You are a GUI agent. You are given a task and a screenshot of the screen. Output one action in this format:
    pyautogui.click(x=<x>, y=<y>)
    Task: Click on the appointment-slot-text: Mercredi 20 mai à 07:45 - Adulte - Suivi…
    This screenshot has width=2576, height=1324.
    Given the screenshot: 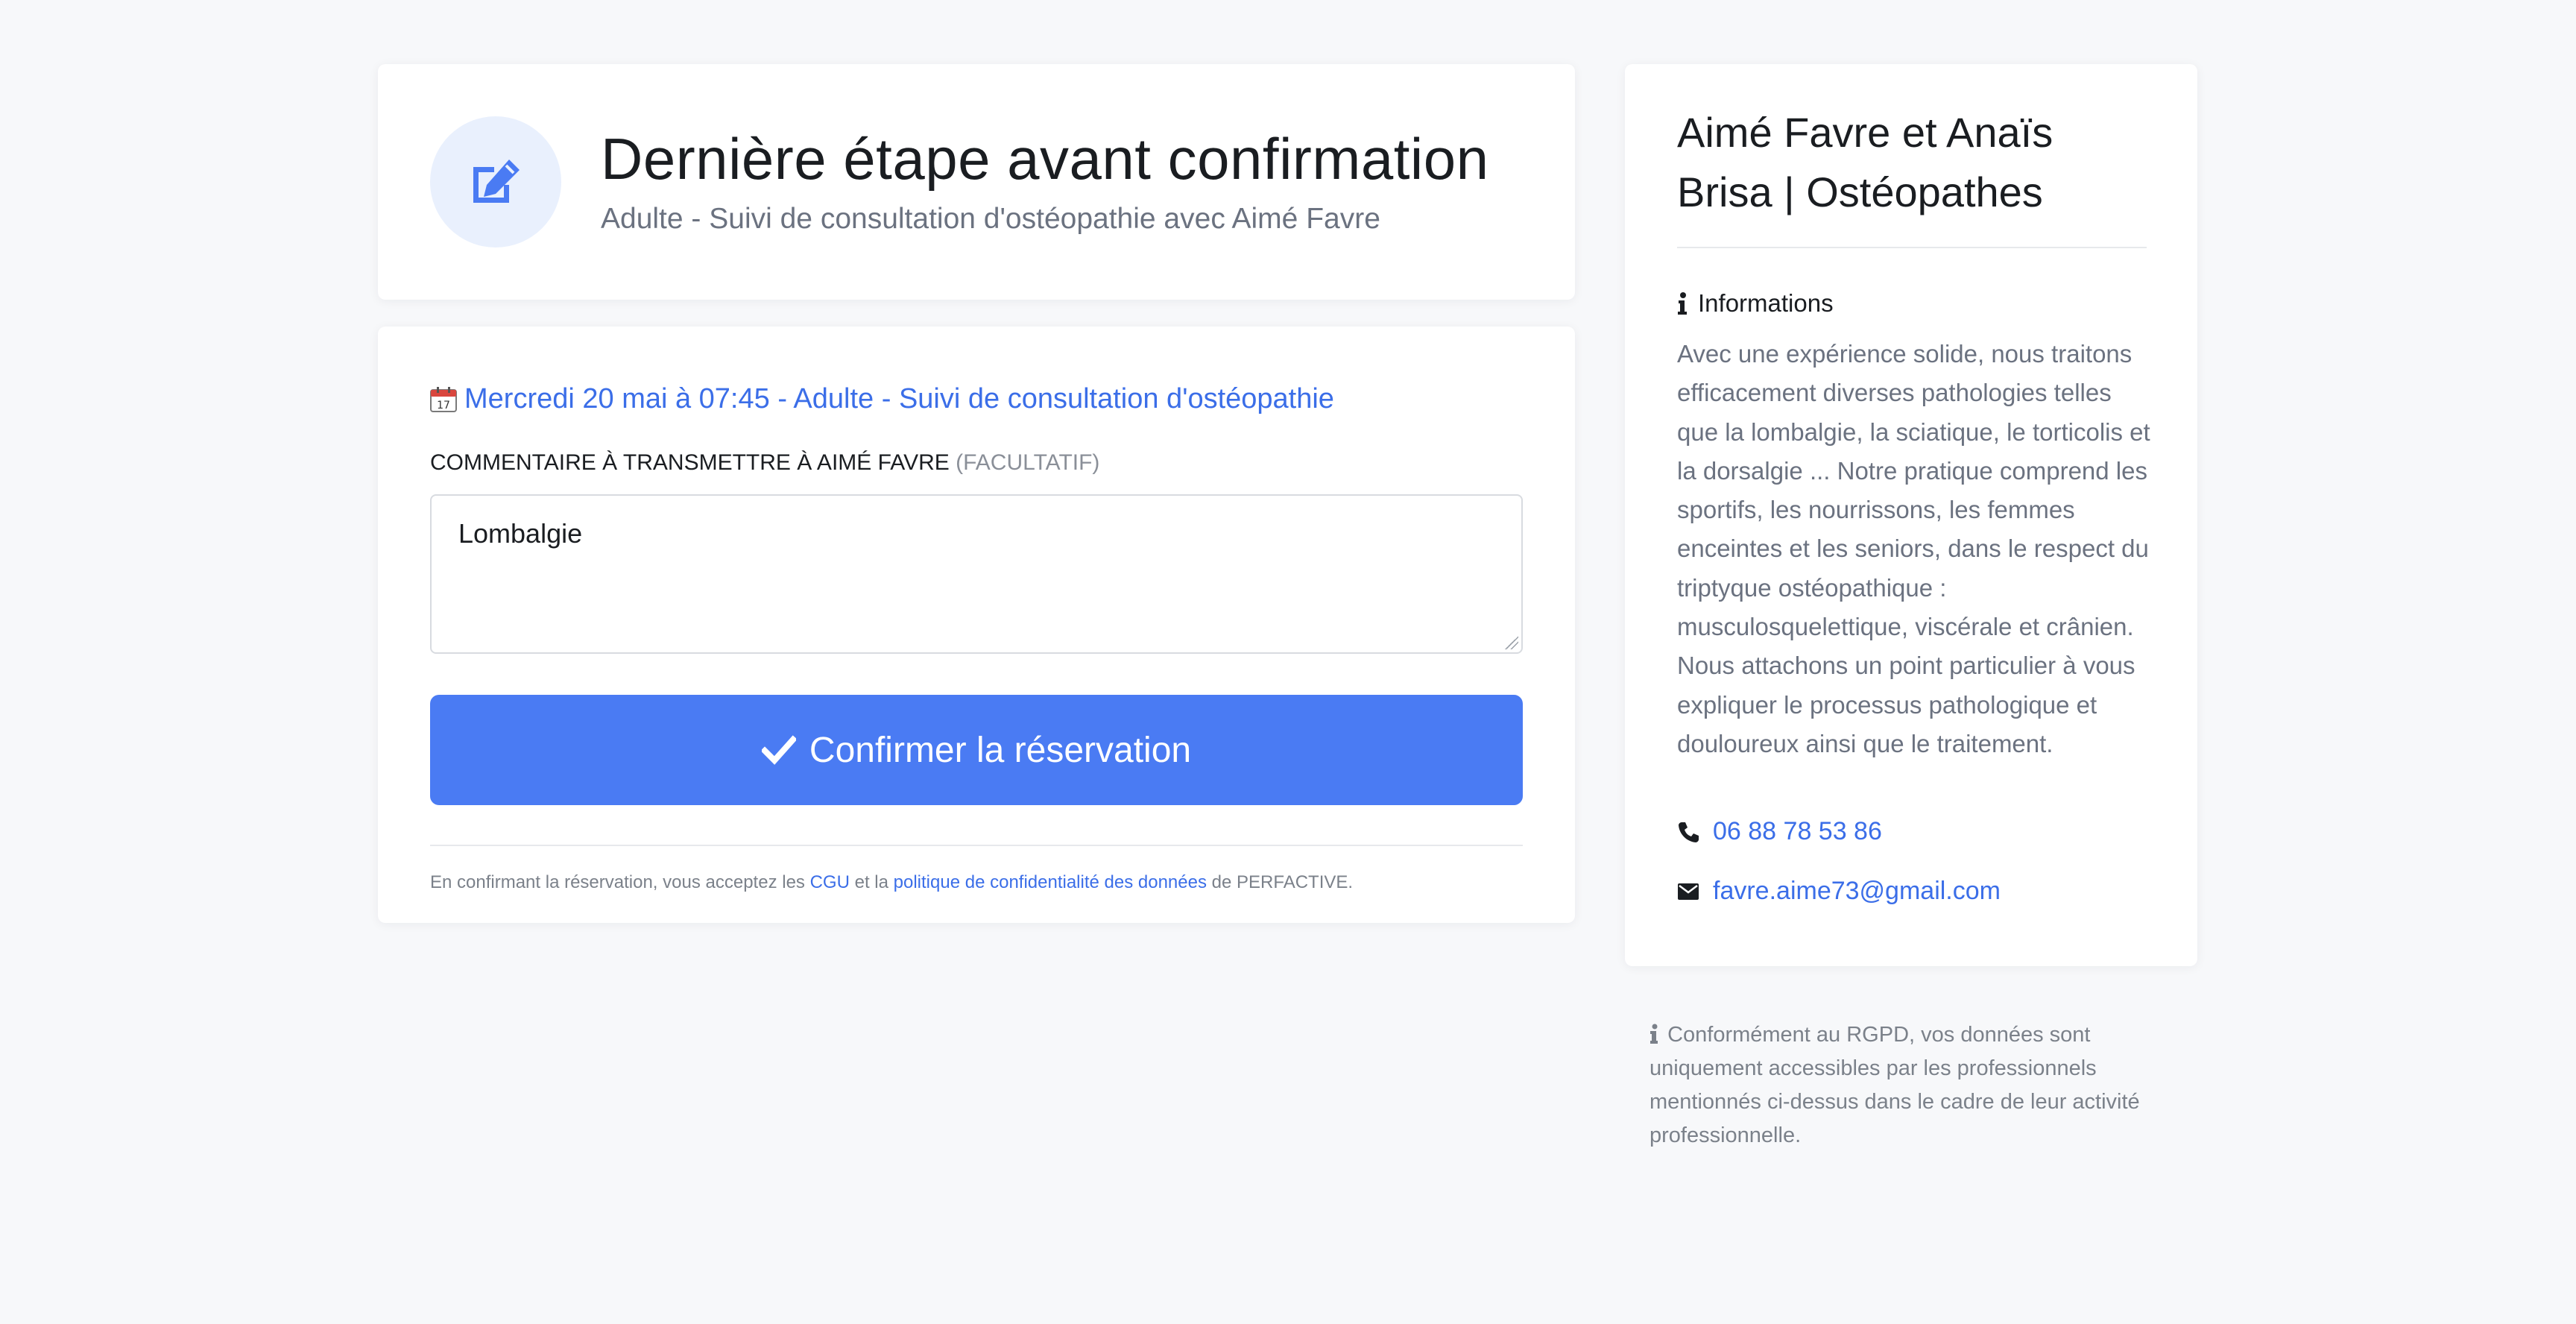 What is the action you would take?
    pyautogui.click(x=899, y=399)
    